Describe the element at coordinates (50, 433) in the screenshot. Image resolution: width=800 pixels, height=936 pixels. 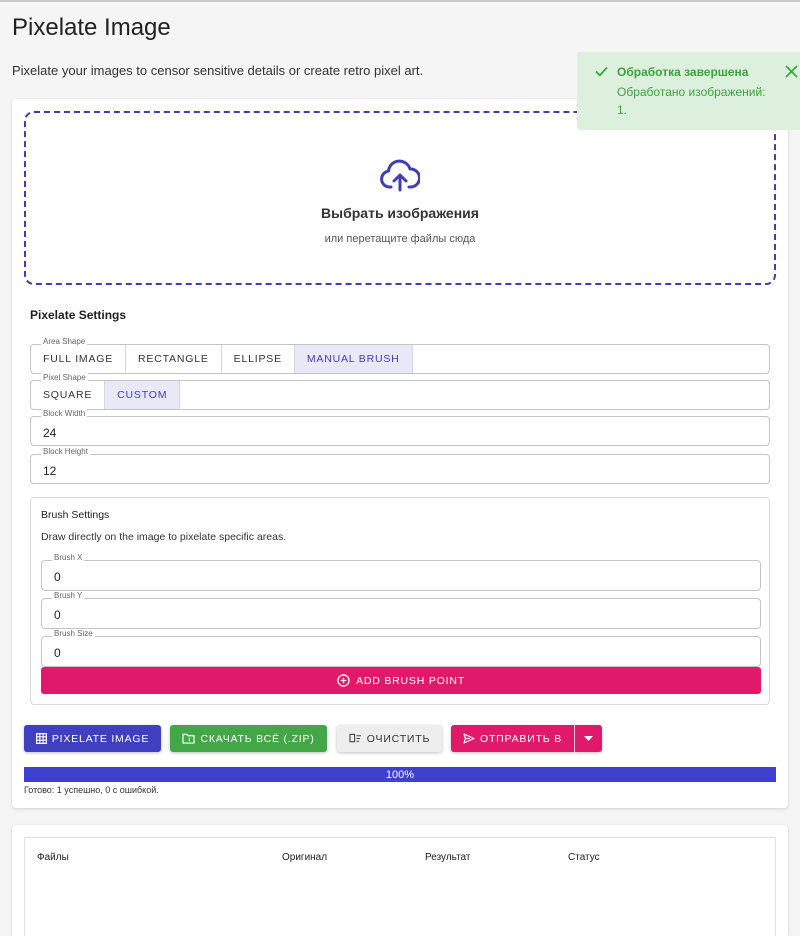
I see `block-width-value: 24` at that location.